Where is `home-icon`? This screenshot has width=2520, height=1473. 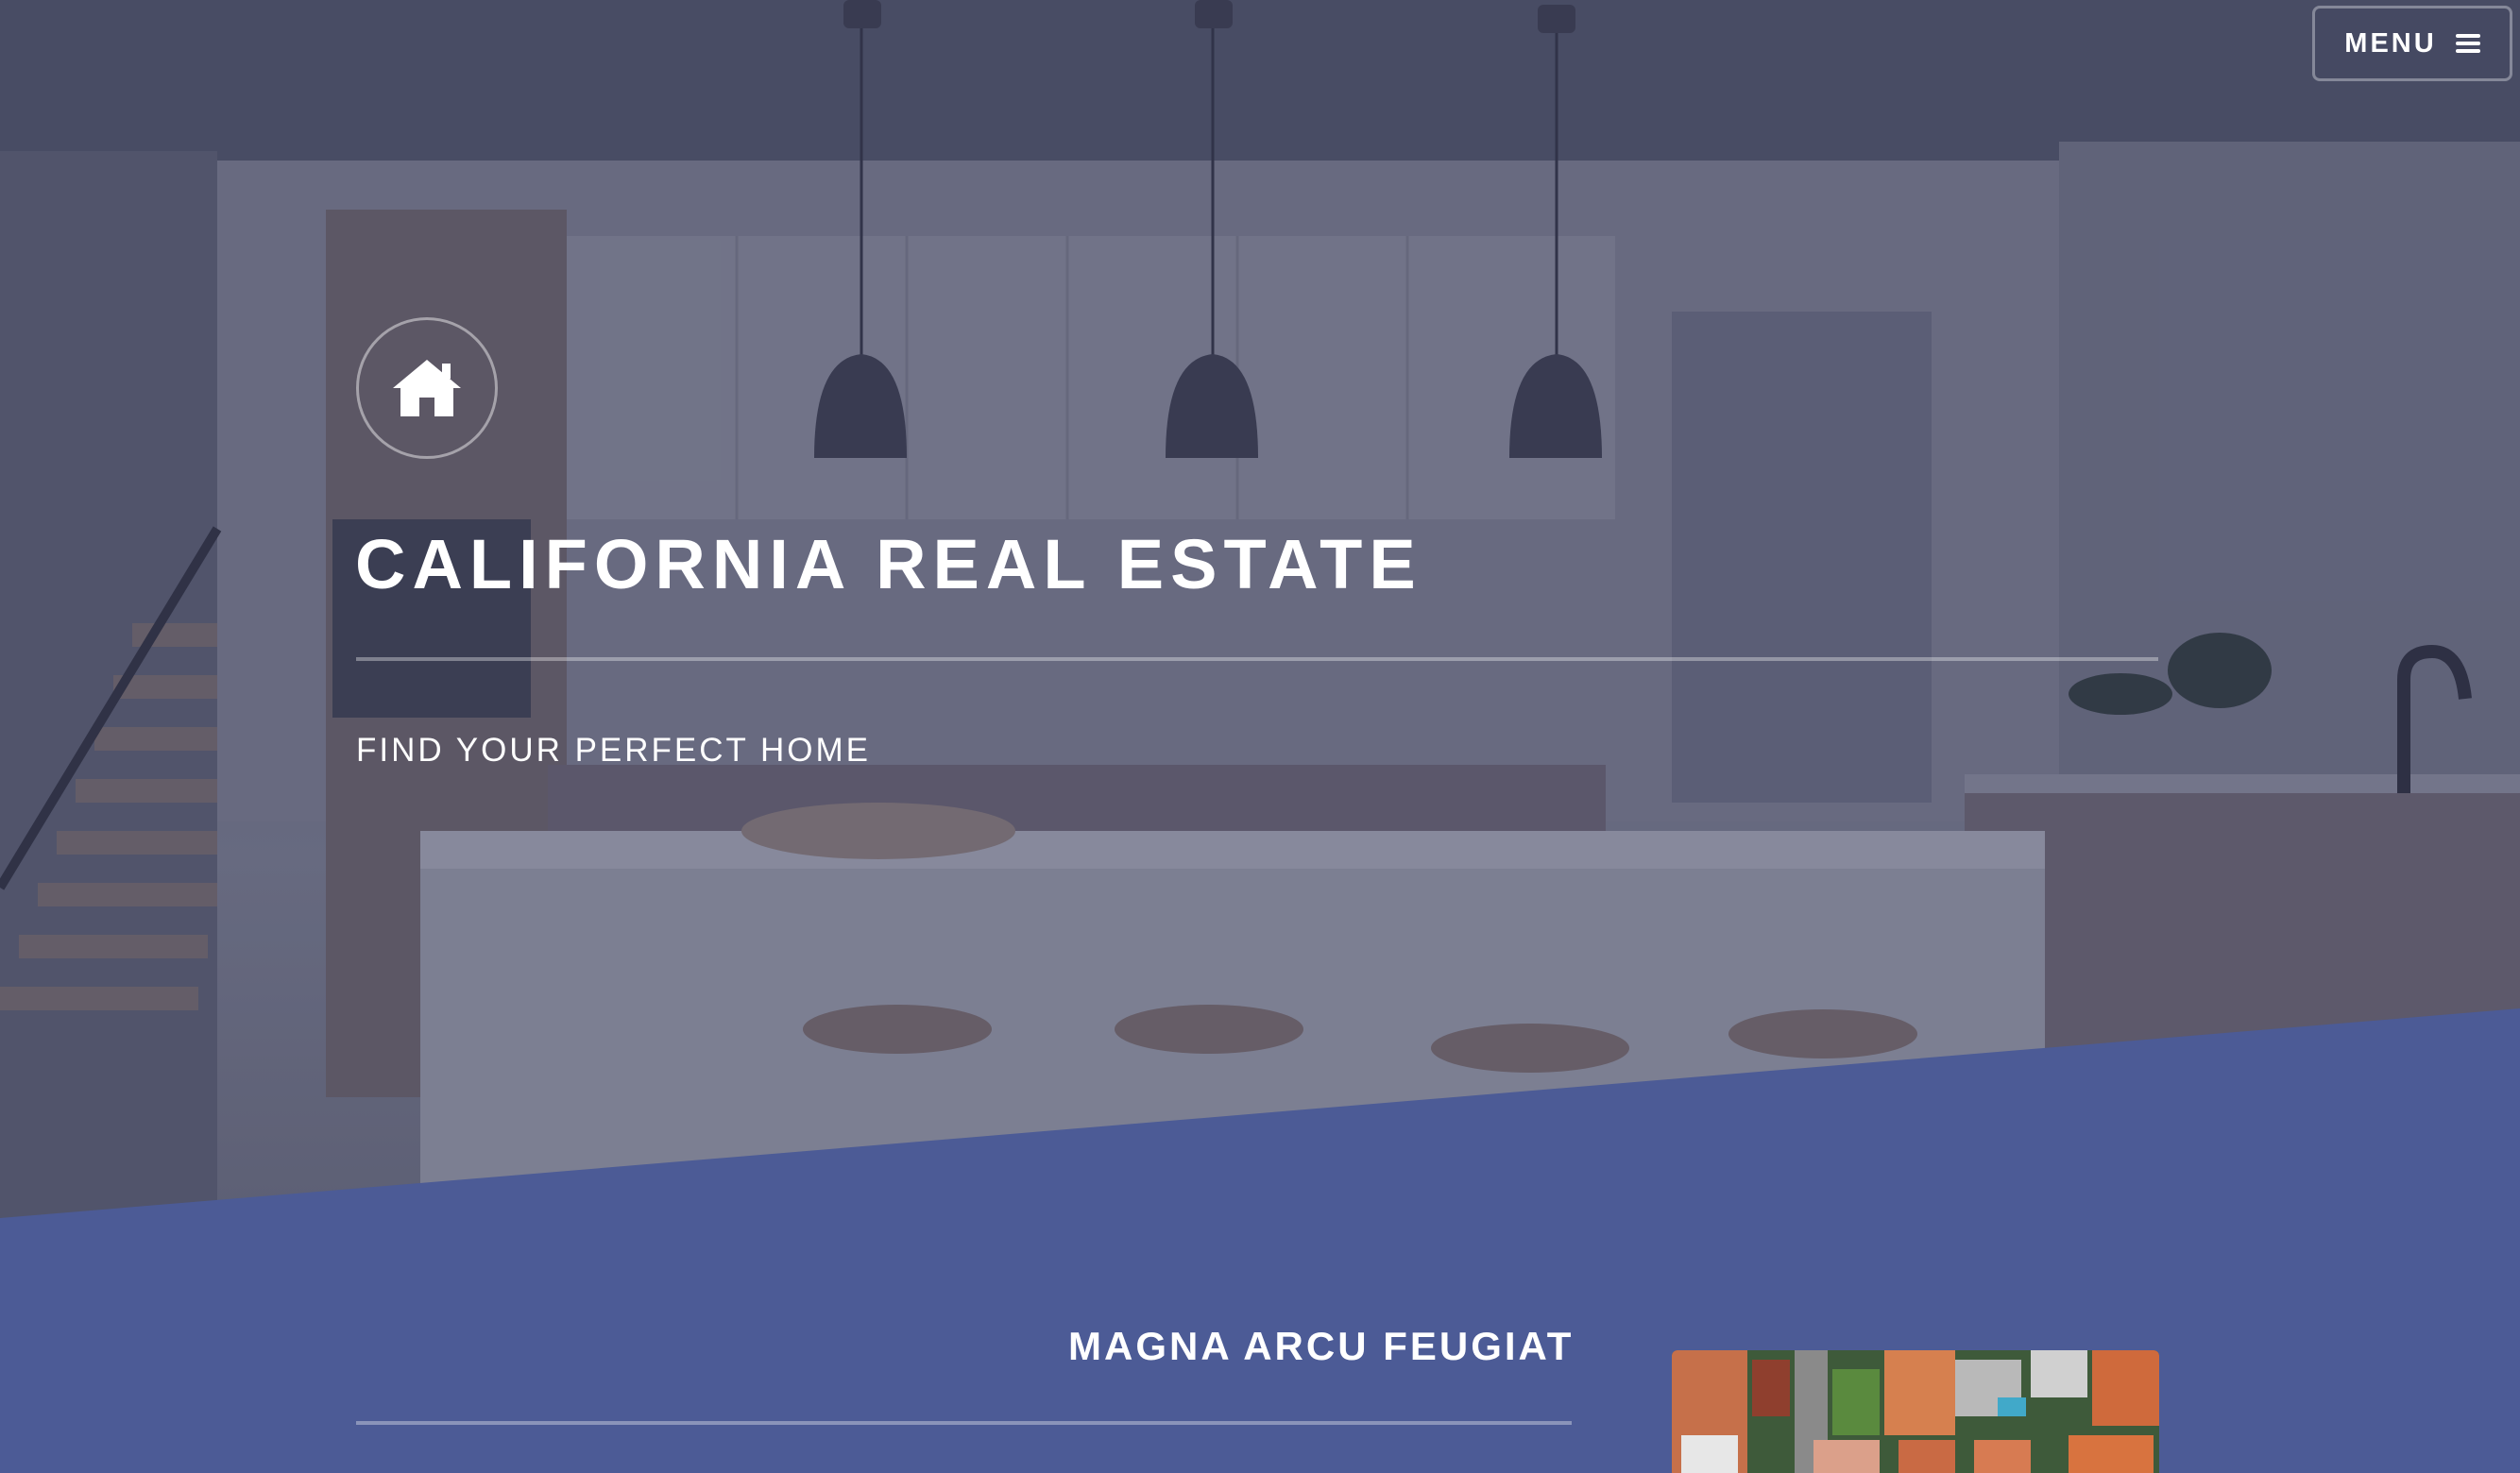 home-icon is located at coordinates (427, 388).